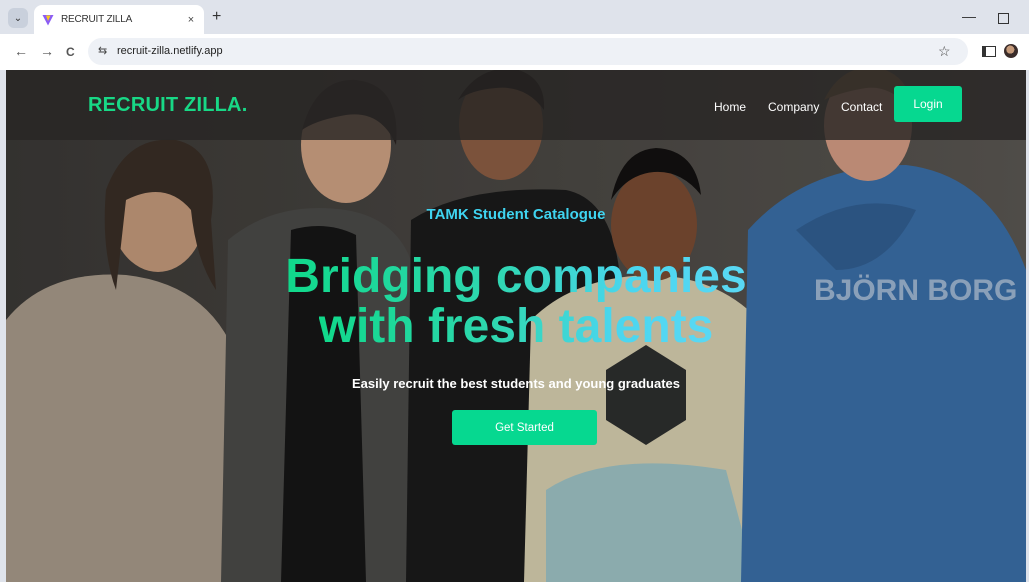 Image resolution: width=1029 pixels, height=582 pixels. What do you see at coordinates (70, 52) in the screenshot?
I see `reload-icon: C` at bounding box center [70, 52].